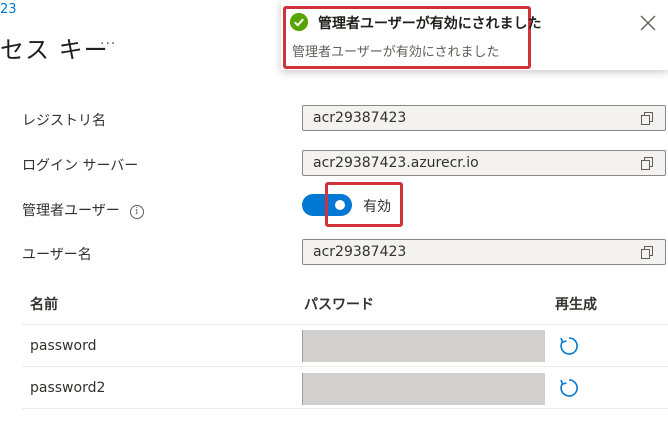  Describe the element at coordinates (80, 166) in the screenshot. I see `login-server-label: ログイン サーバー` at that location.